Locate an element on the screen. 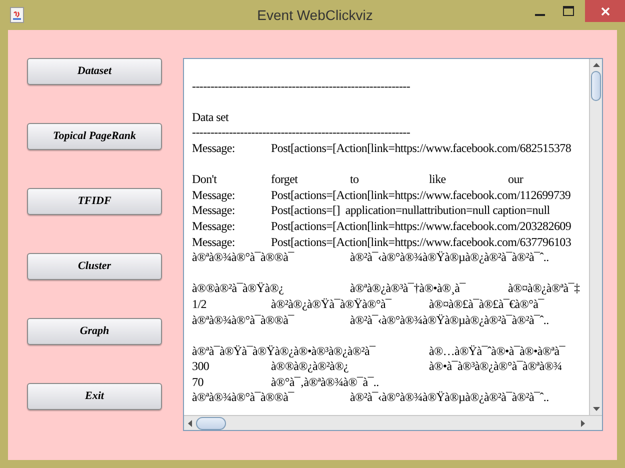  close-icon is located at coordinates (605, 11).